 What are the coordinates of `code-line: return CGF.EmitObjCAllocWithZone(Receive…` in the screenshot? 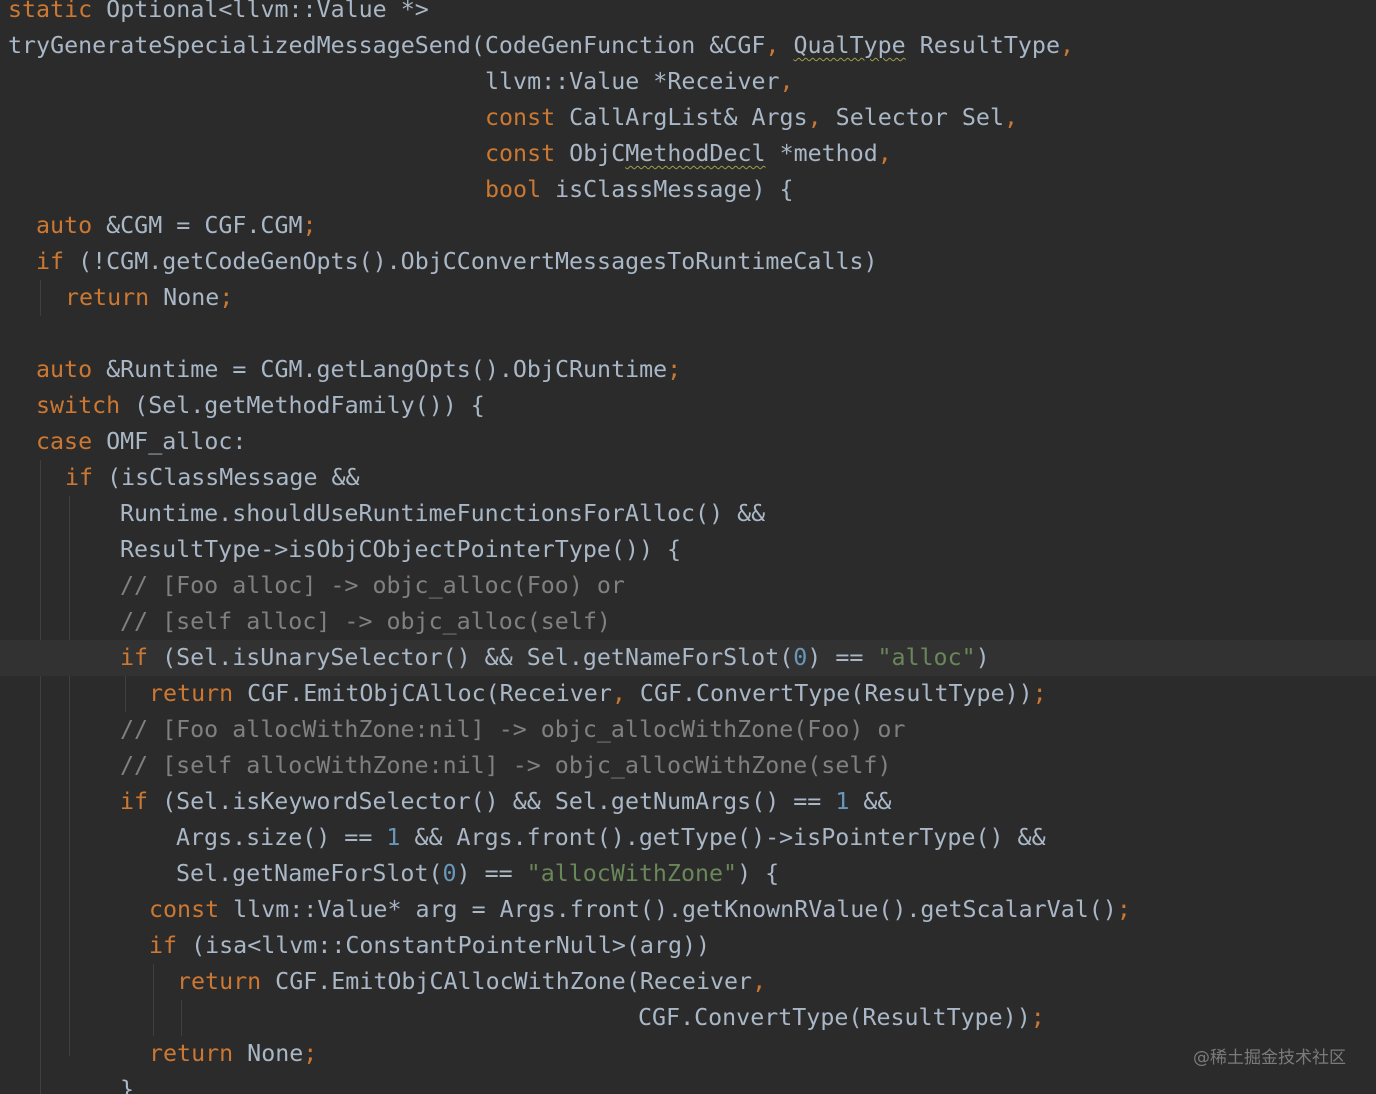 It's located at (688, 982).